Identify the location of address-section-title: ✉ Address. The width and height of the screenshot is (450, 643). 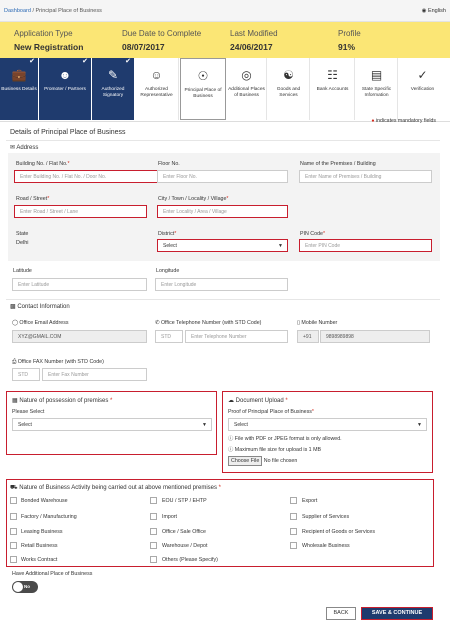
(24, 148).